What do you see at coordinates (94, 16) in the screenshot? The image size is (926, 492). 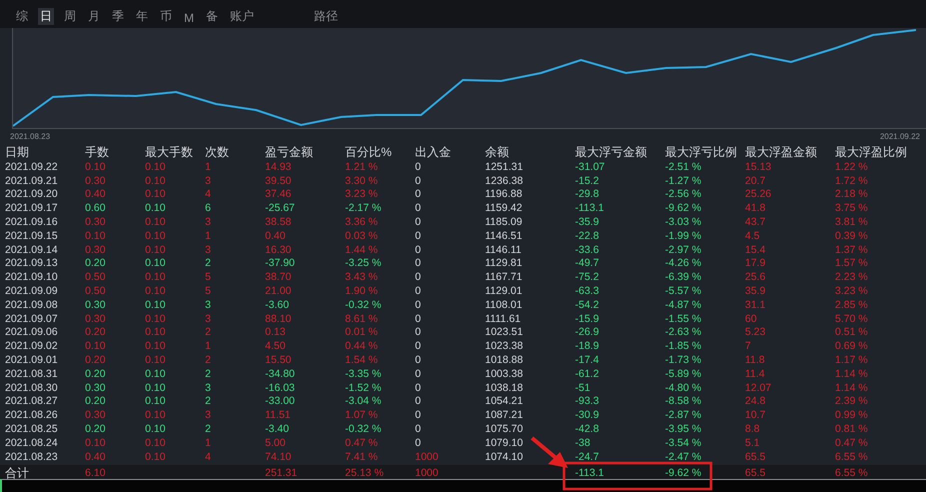 I see `period-tab: 月` at bounding box center [94, 16].